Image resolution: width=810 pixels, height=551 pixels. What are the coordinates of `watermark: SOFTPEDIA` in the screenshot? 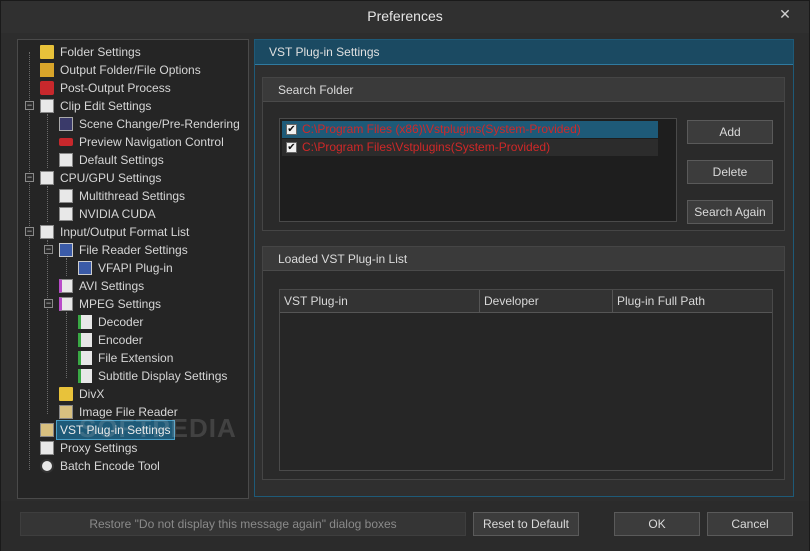 It's located at (158, 428).